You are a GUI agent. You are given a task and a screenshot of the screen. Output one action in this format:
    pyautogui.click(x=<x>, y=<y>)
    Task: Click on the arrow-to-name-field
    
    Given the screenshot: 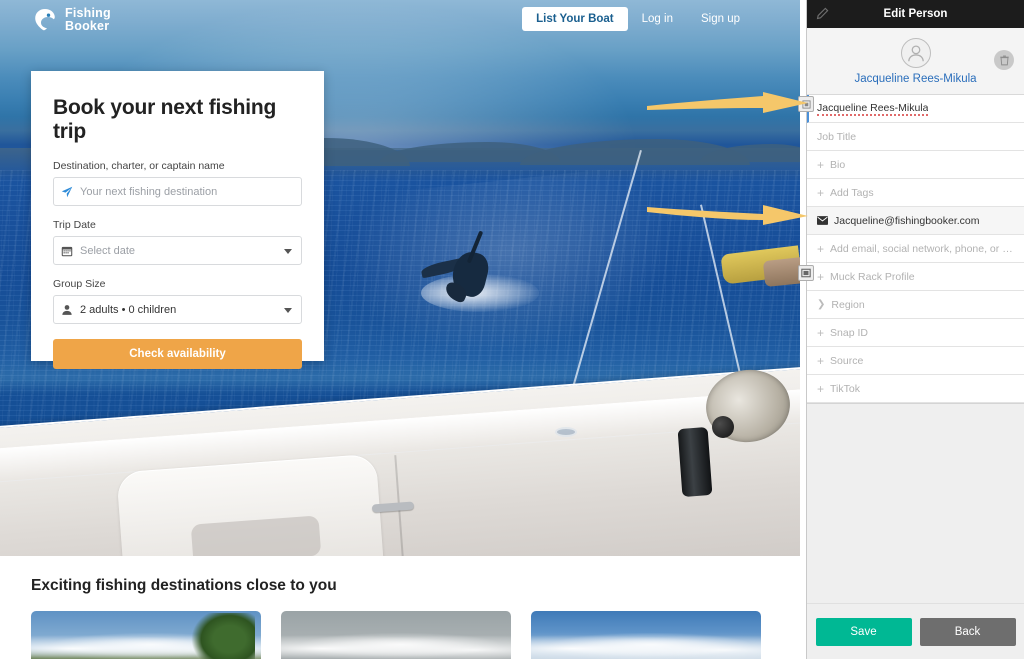 What is the action you would take?
    pyautogui.click(x=727, y=102)
    